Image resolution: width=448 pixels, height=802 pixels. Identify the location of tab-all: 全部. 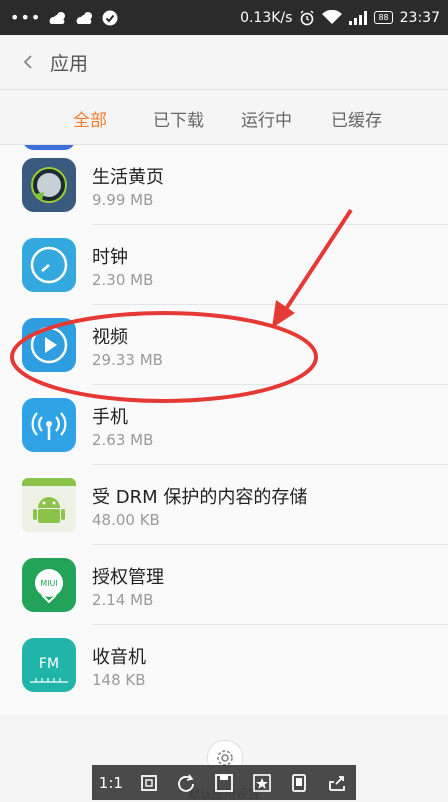
(90, 118).